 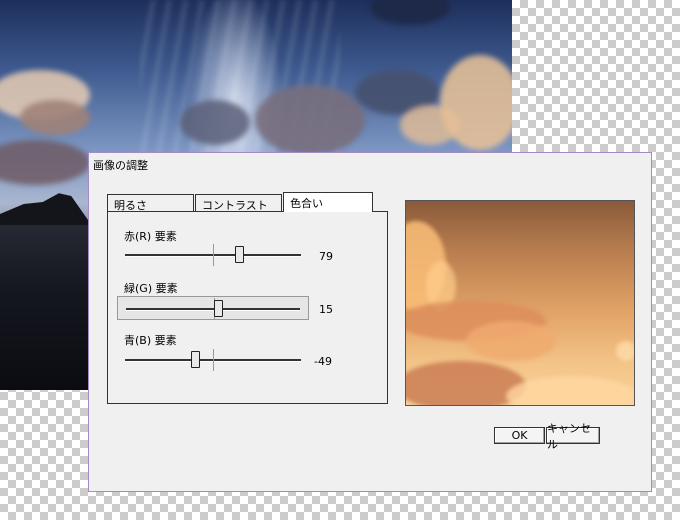 What do you see at coordinates (328, 202) in the screenshot?
I see `tab-color-balance: 色合い` at bounding box center [328, 202].